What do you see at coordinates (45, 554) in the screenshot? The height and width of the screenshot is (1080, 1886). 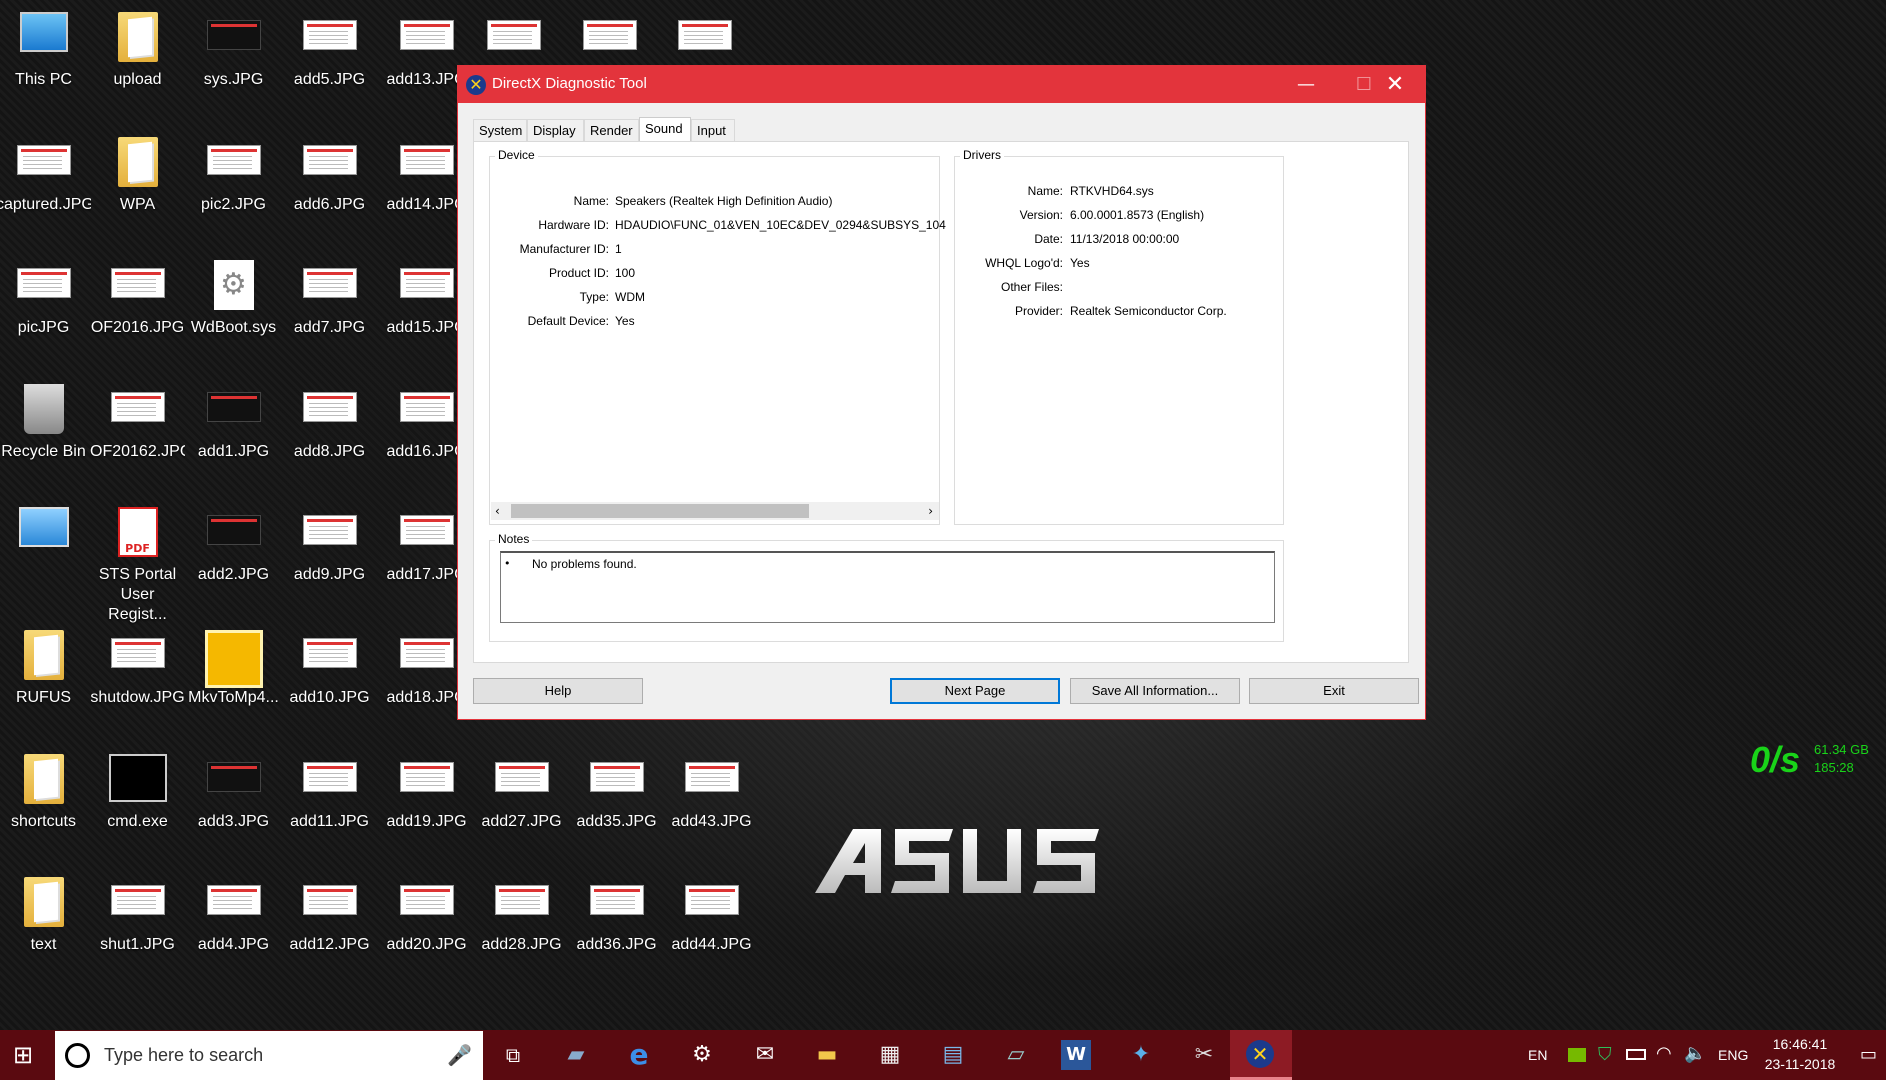 I see `desktop-icon` at bounding box center [45, 554].